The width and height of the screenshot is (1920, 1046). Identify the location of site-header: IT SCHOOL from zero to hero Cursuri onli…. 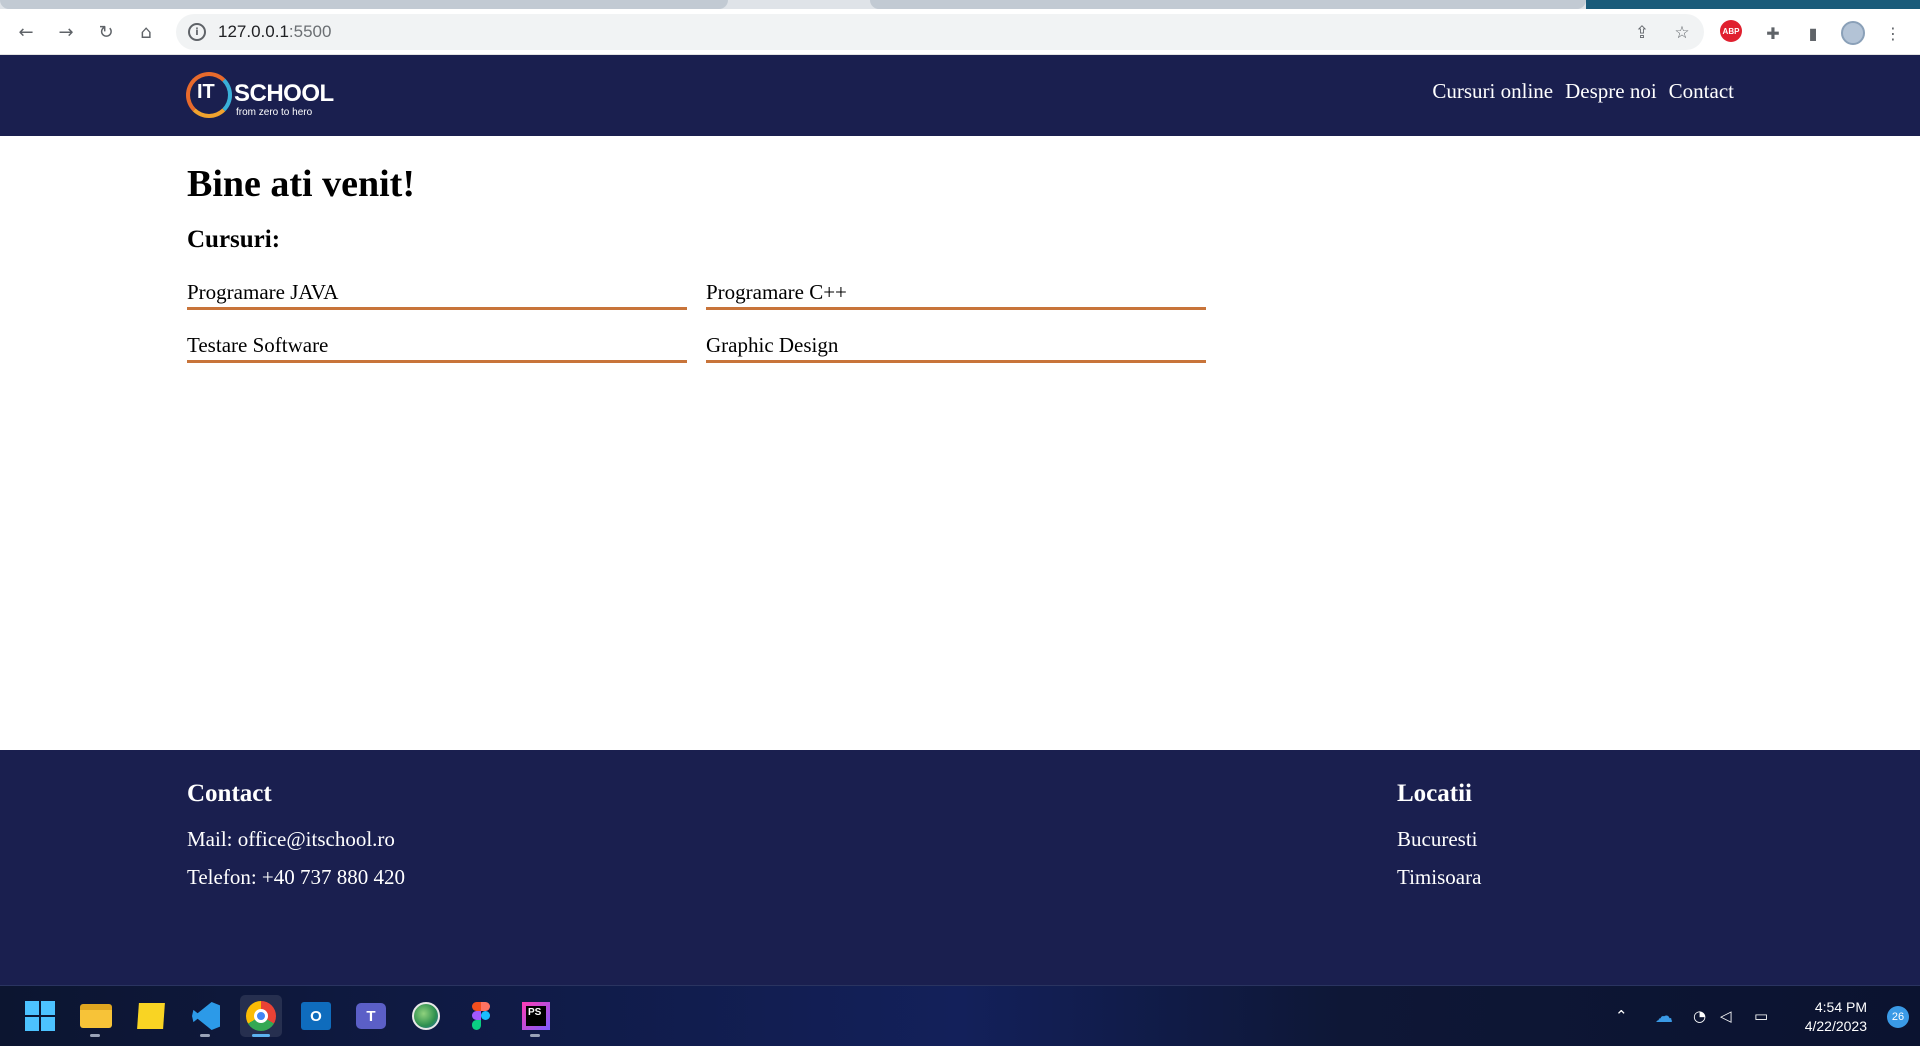
(960, 95).